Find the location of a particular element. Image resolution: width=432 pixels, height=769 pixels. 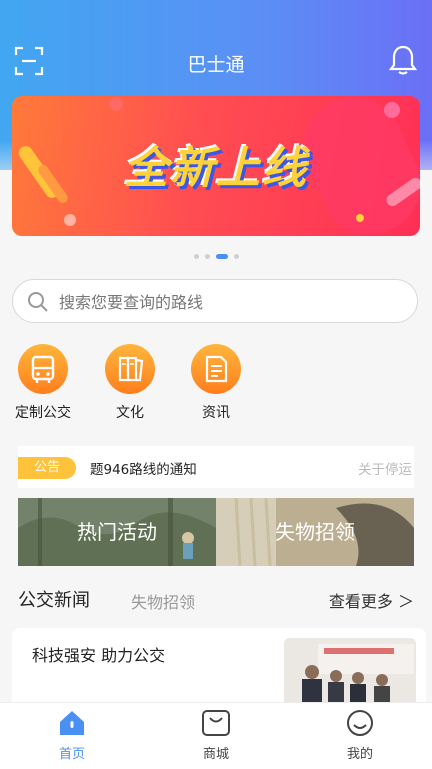

pager-dot-active is located at coordinates (221, 256).